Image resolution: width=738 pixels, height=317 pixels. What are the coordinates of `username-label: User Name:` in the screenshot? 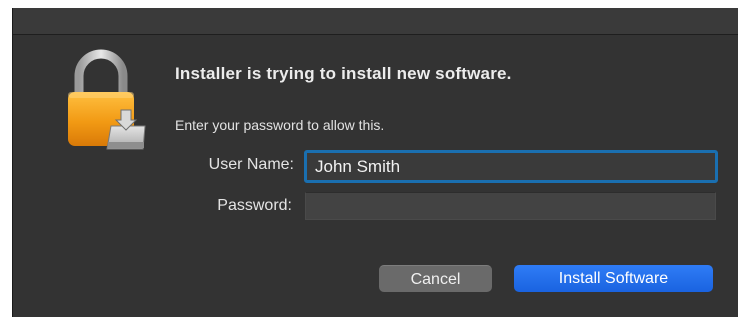 It's located at (251, 164).